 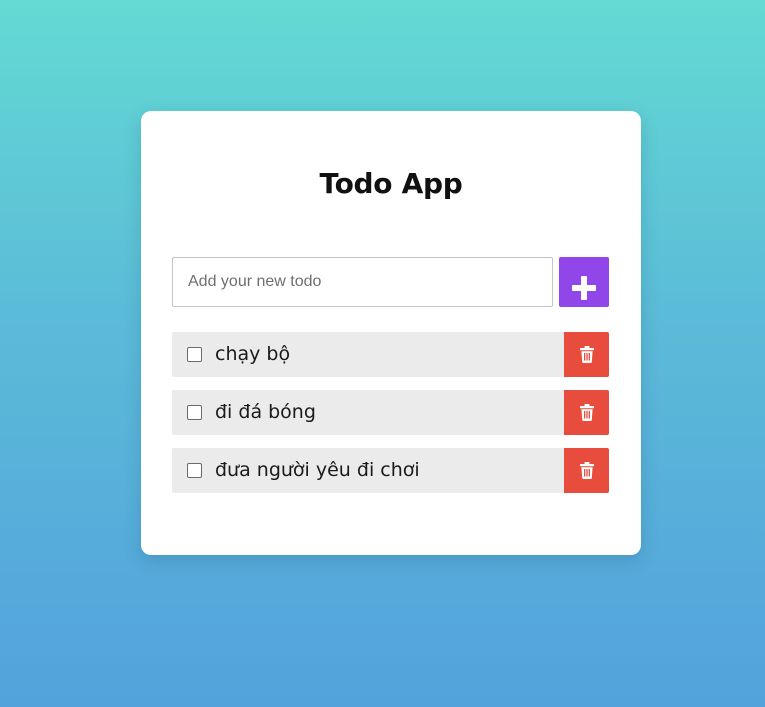 What do you see at coordinates (317, 470) in the screenshot?
I see `todo-text: đưa người yêu đi chơi` at bounding box center [317, 470].